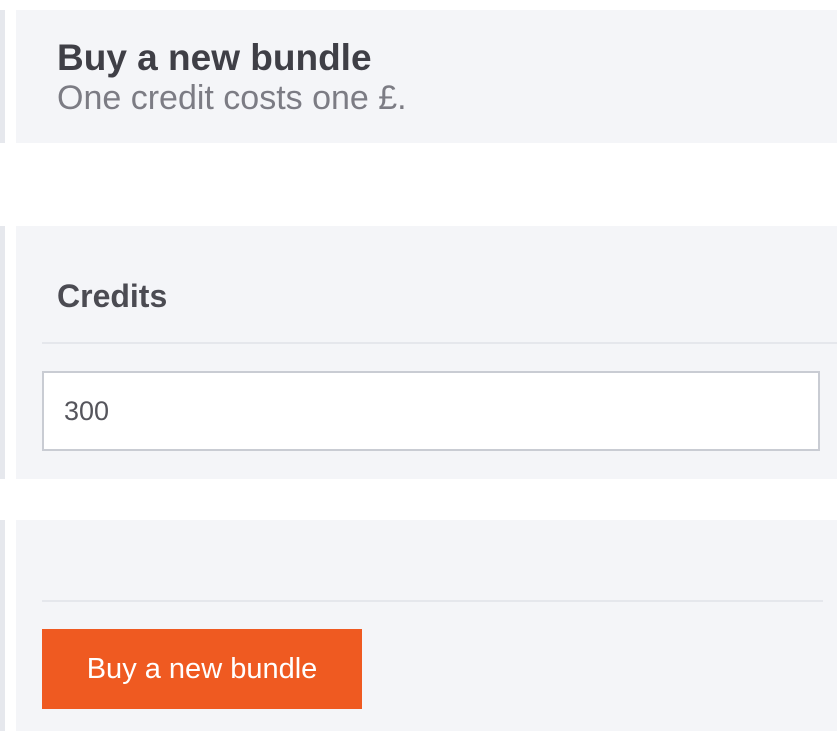 The height and width of the screenshot is (731, 837). I want to click on page-subtitle: One credit costs one £., so click(232, 98).